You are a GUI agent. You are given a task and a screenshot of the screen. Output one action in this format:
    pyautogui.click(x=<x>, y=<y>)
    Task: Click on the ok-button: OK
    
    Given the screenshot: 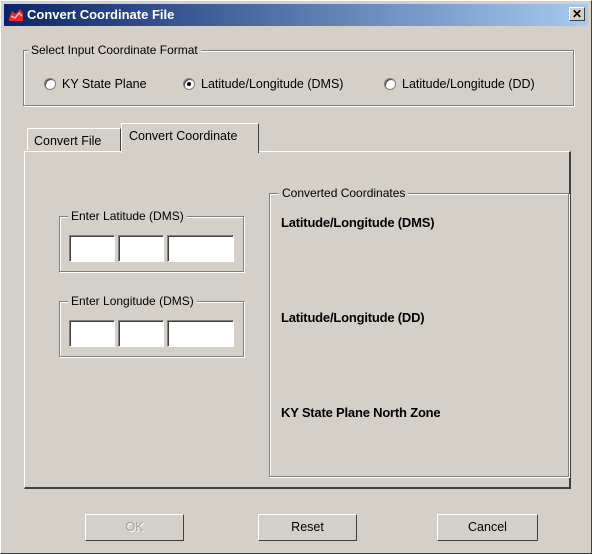 What is the action you would take?
    pyautogui.click(x=134, y=527)
    